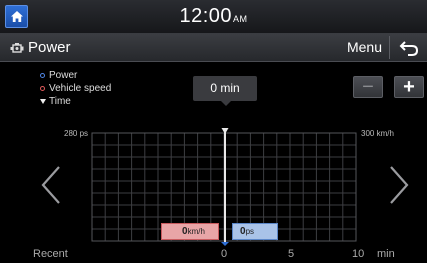  I want to click on recent-label: Recent, so click(50, 254).